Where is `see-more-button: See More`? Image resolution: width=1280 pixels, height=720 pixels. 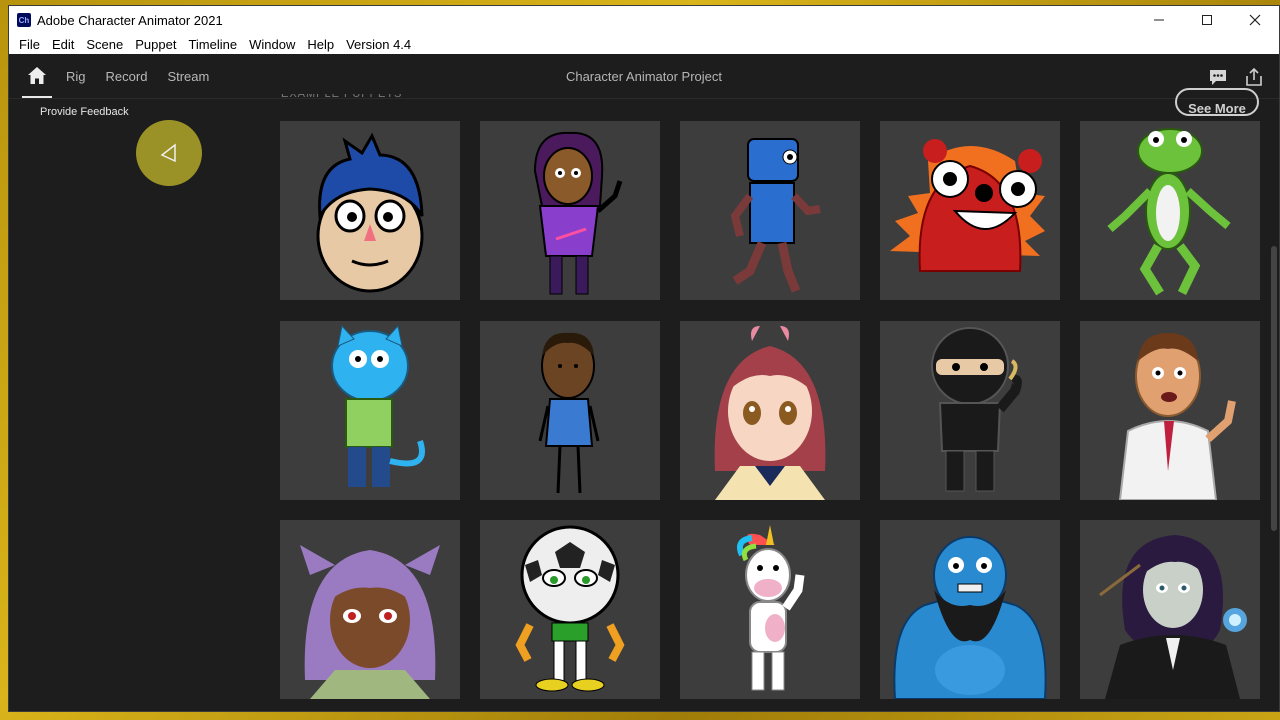
see-more-button: See More is located at coordinates (1217, 102).